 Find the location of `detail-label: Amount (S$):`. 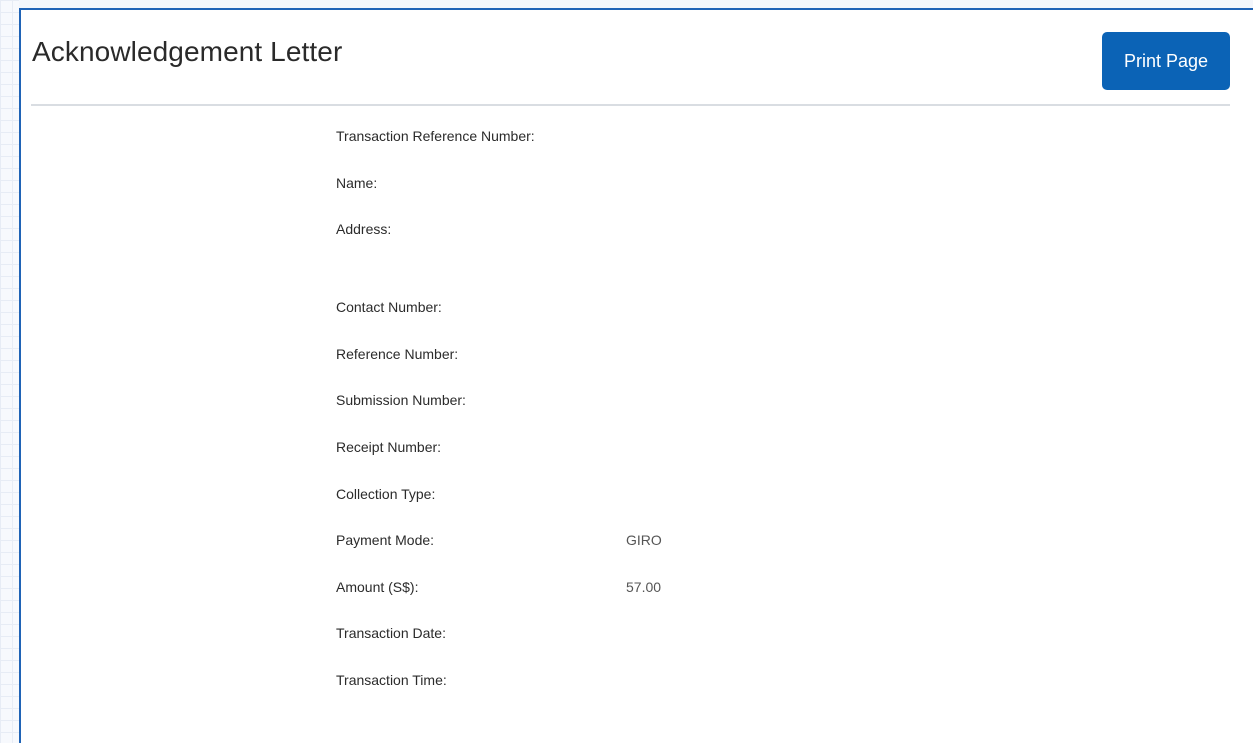

detail-label: Amount (S$): is located at coordinates (377, 587).